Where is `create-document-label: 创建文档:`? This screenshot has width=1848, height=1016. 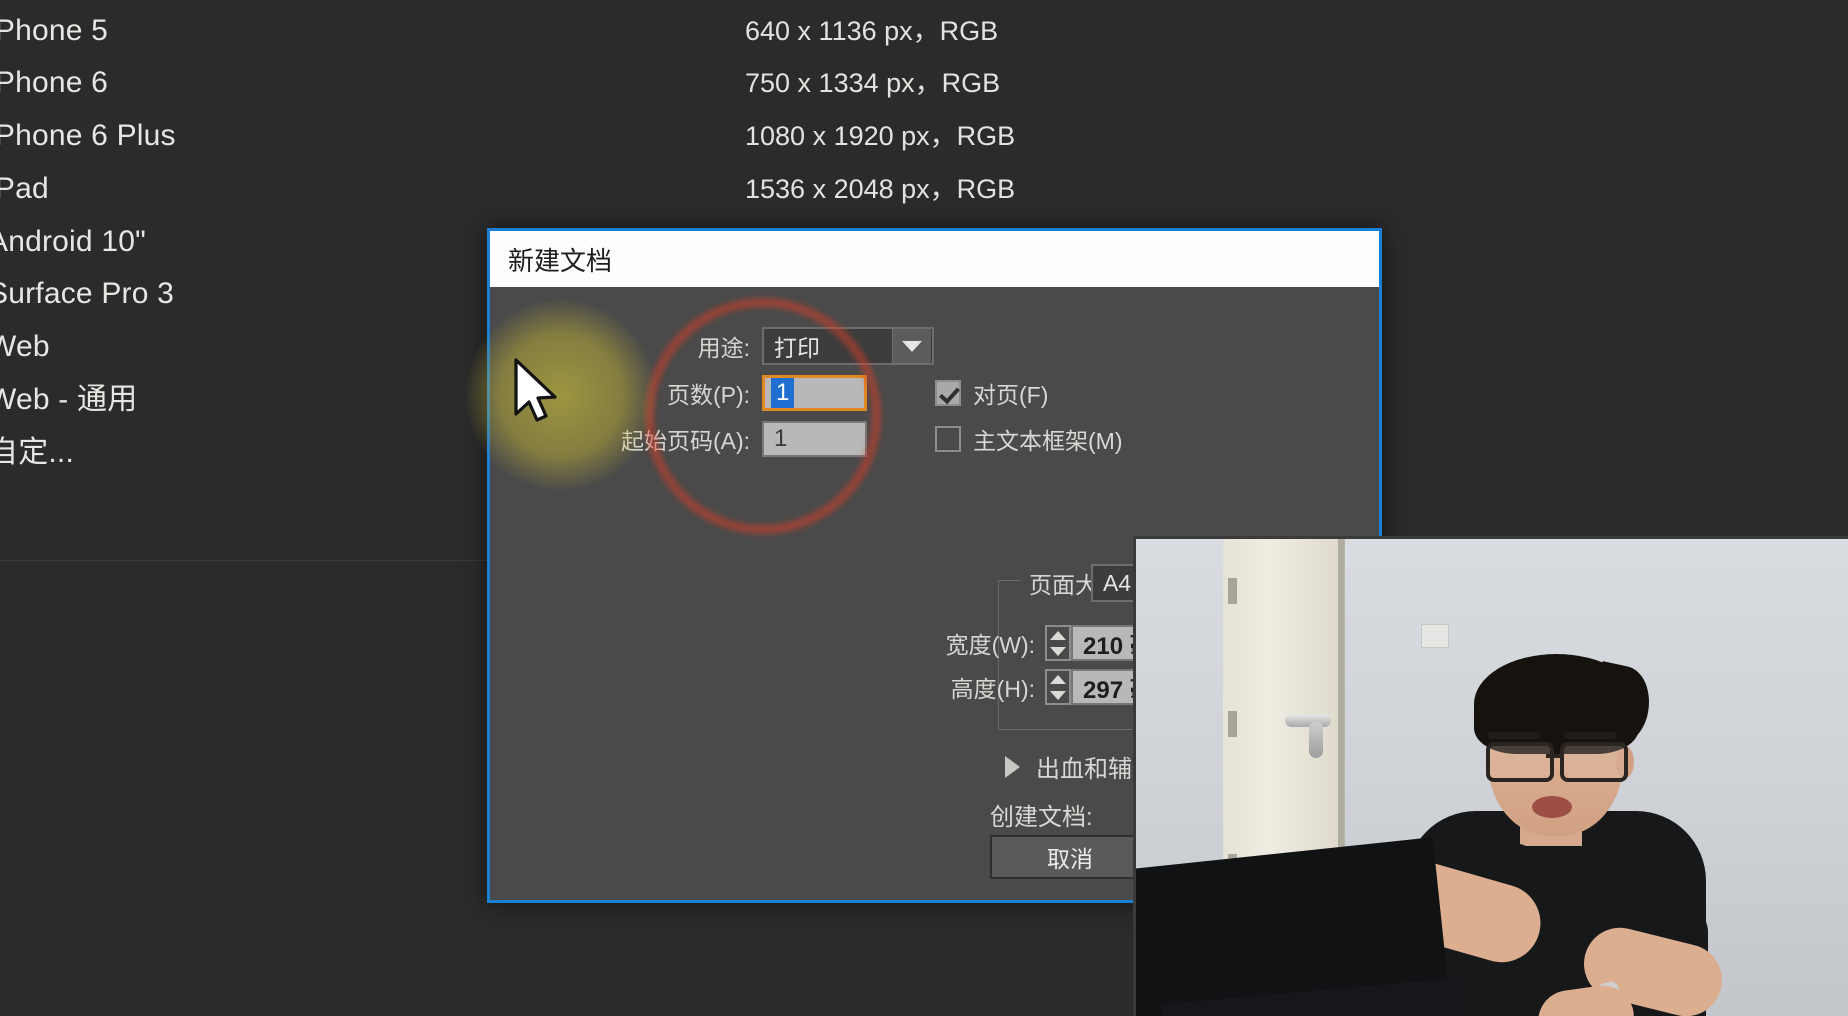
create-document-label: 创建文档: is located at coordinates (1041, 817).